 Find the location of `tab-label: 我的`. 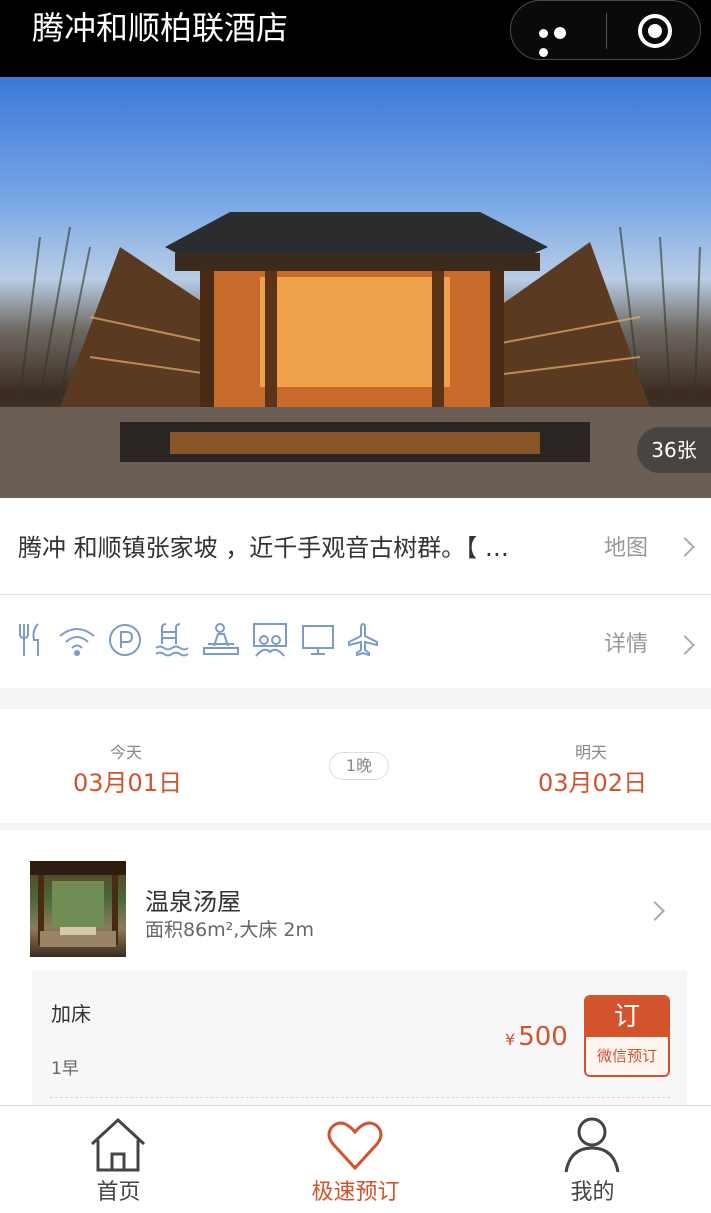

tab-label: 我的 is located at coordinates (592, 1192).